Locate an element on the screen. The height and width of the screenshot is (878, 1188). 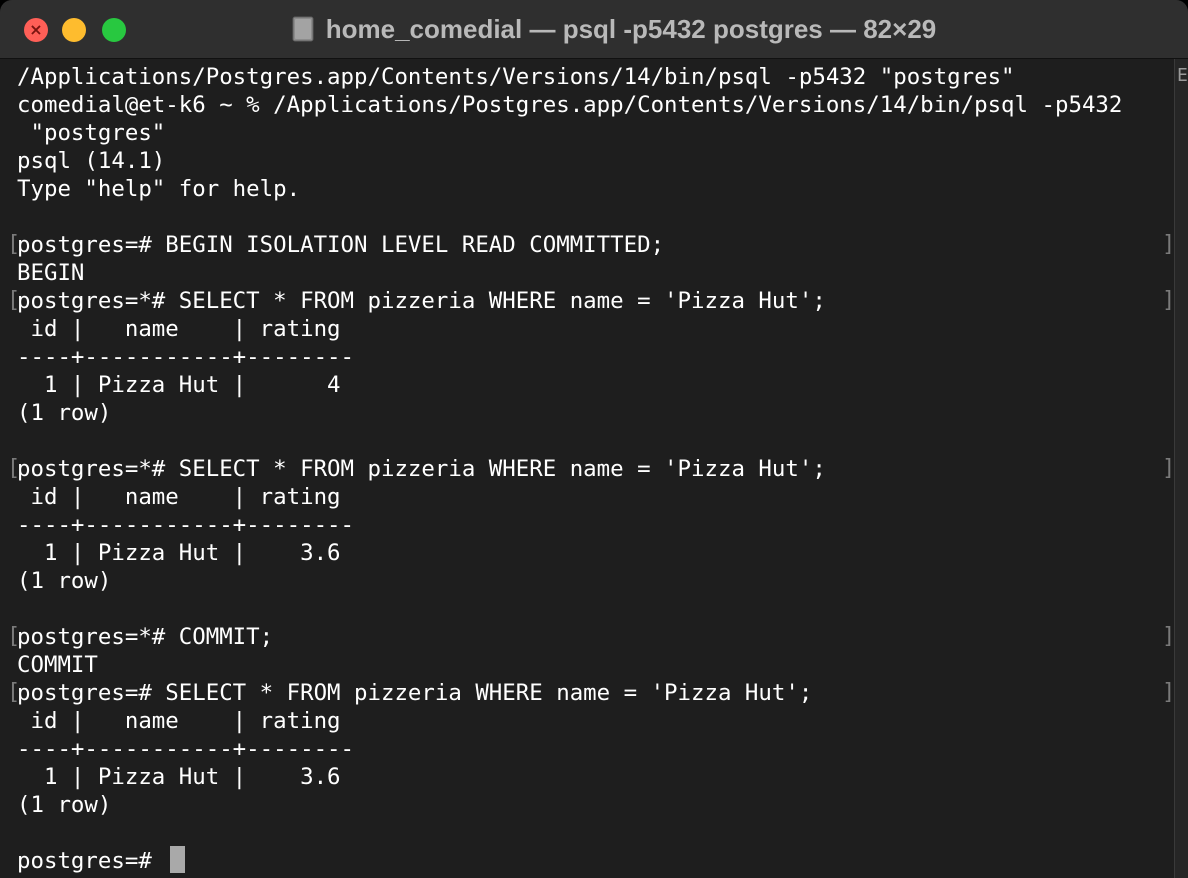
scroll-marker: E is located at coordinates (1182, 75).